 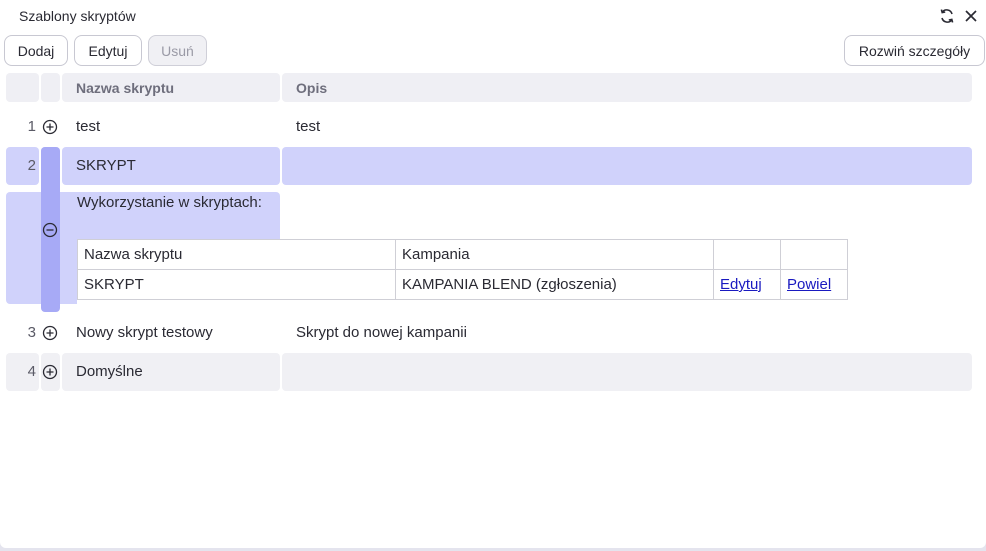 I want to click on row-number: 1, so click(x=31, y=126).